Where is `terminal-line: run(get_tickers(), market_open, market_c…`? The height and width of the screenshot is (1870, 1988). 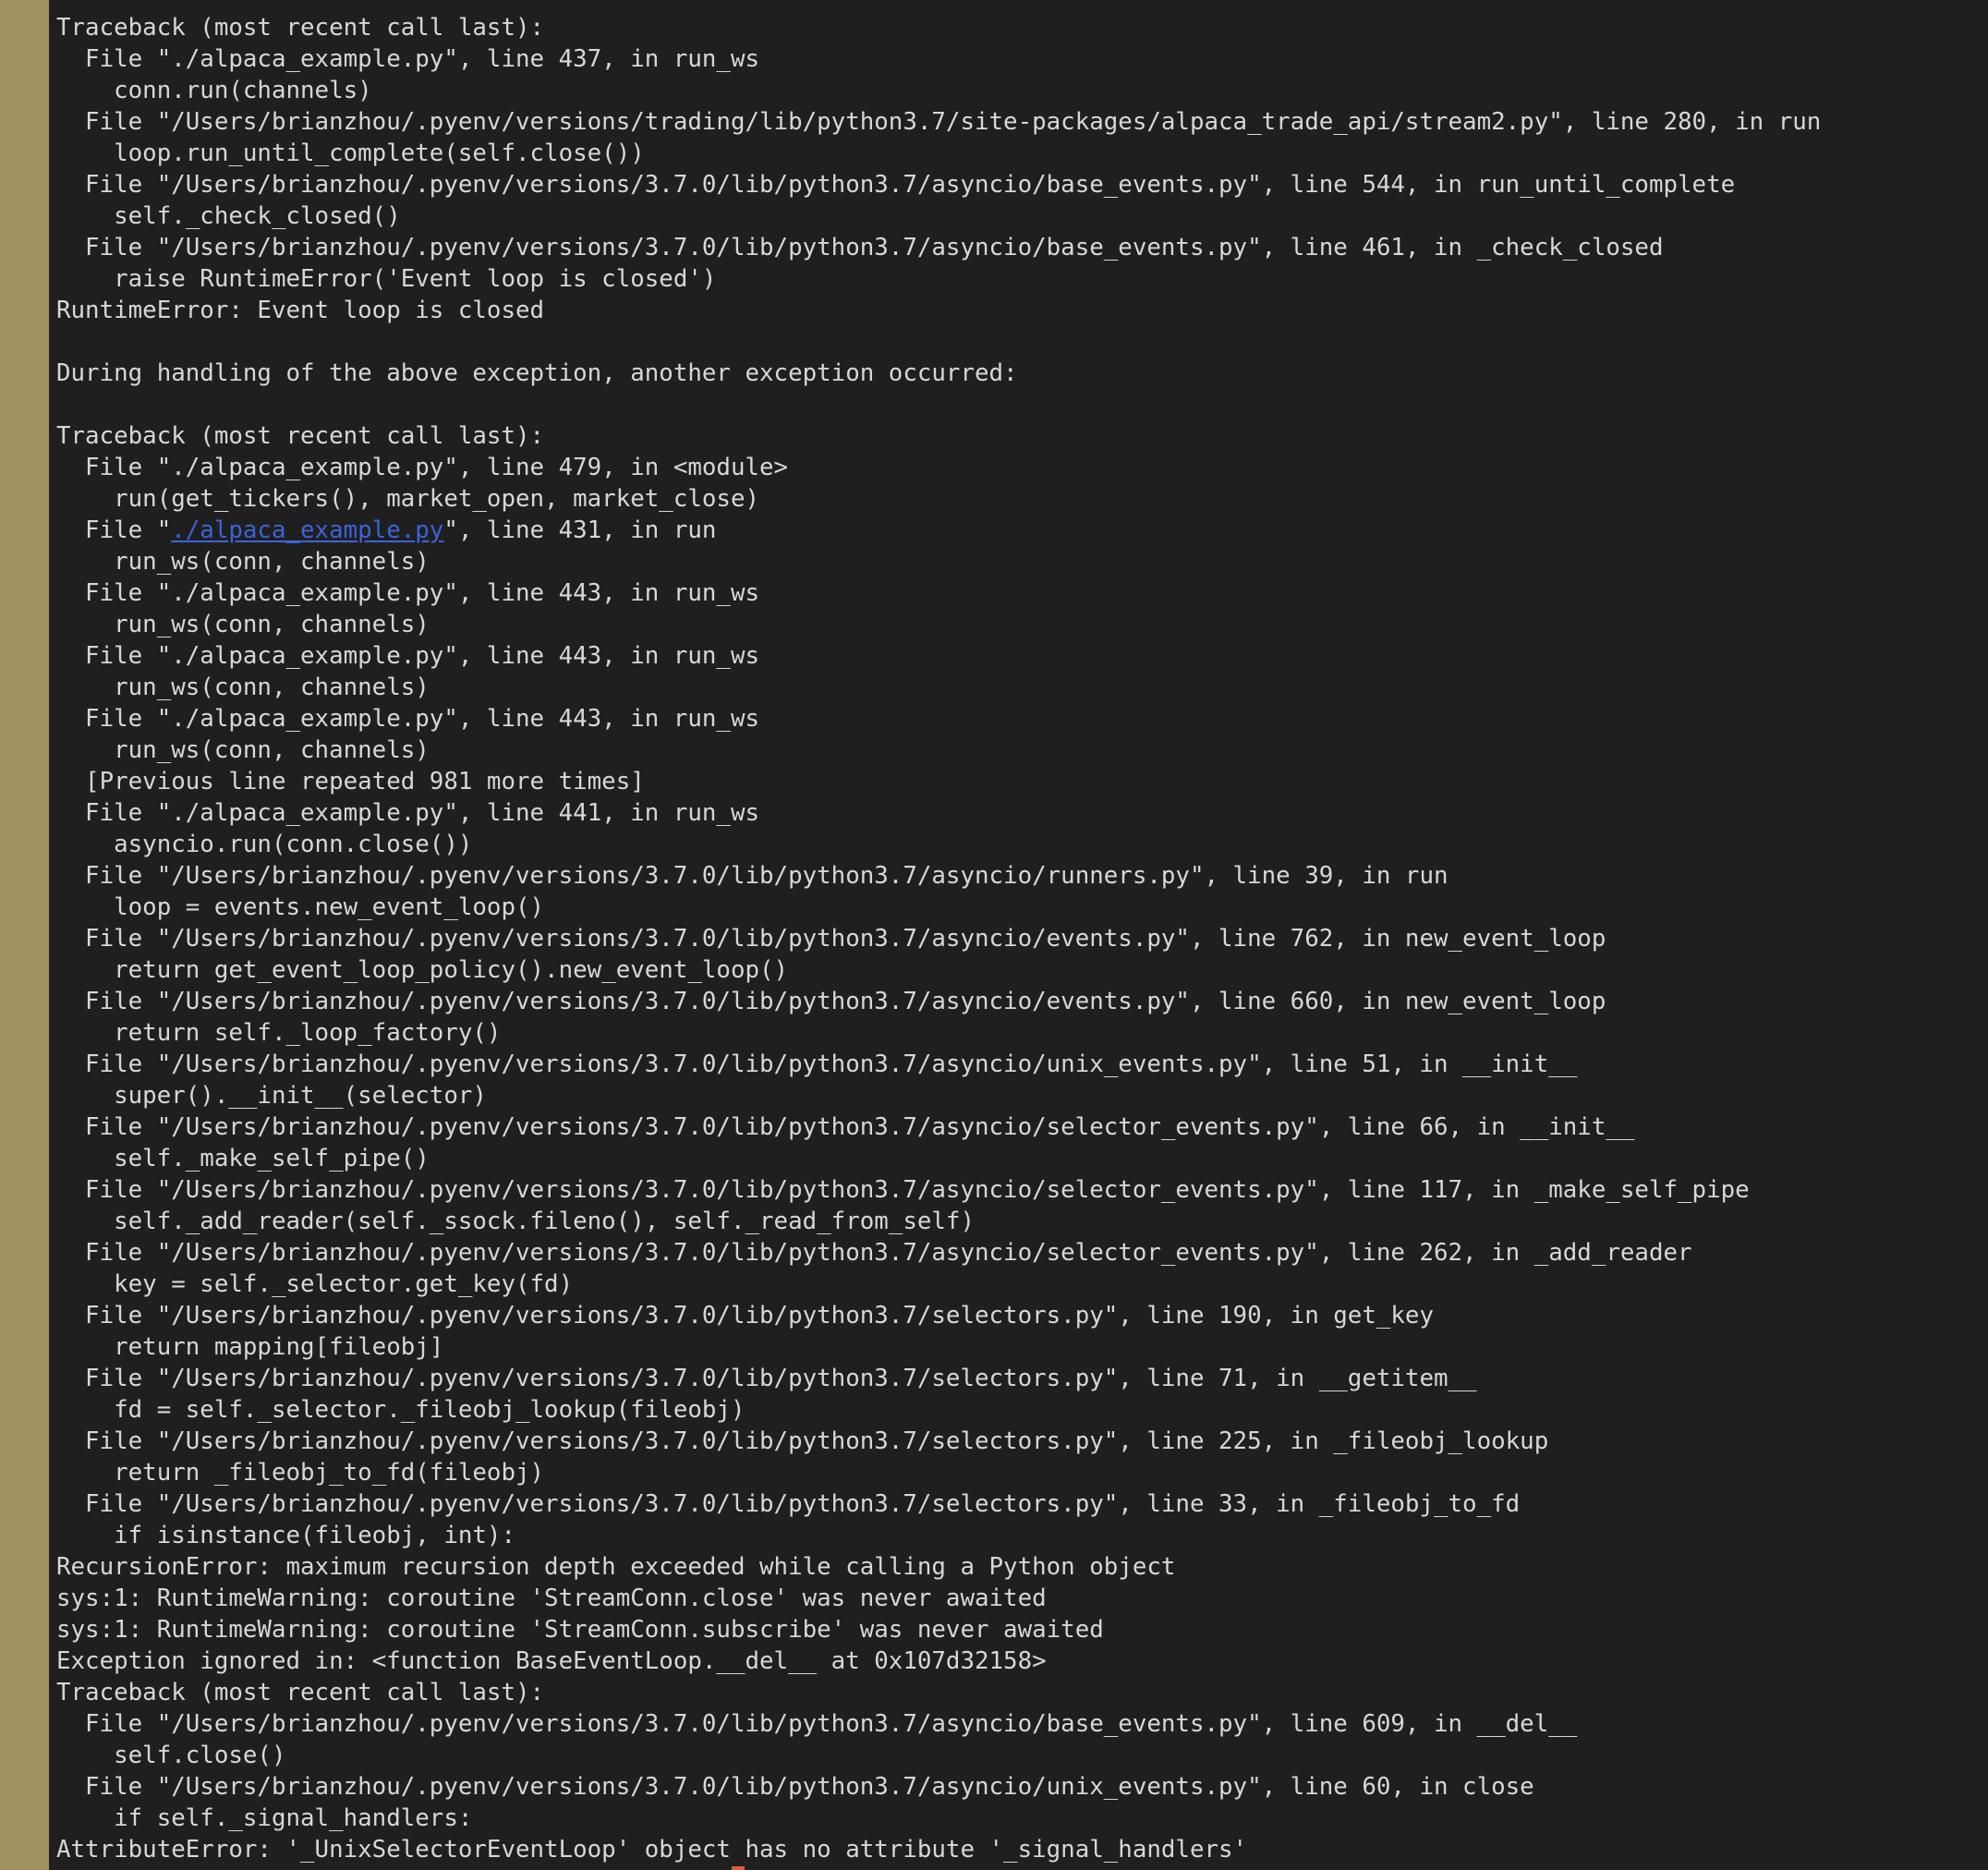 terminal-line: run(get_tickers(), market_open, market_c… is located at coordinates (408, 499).